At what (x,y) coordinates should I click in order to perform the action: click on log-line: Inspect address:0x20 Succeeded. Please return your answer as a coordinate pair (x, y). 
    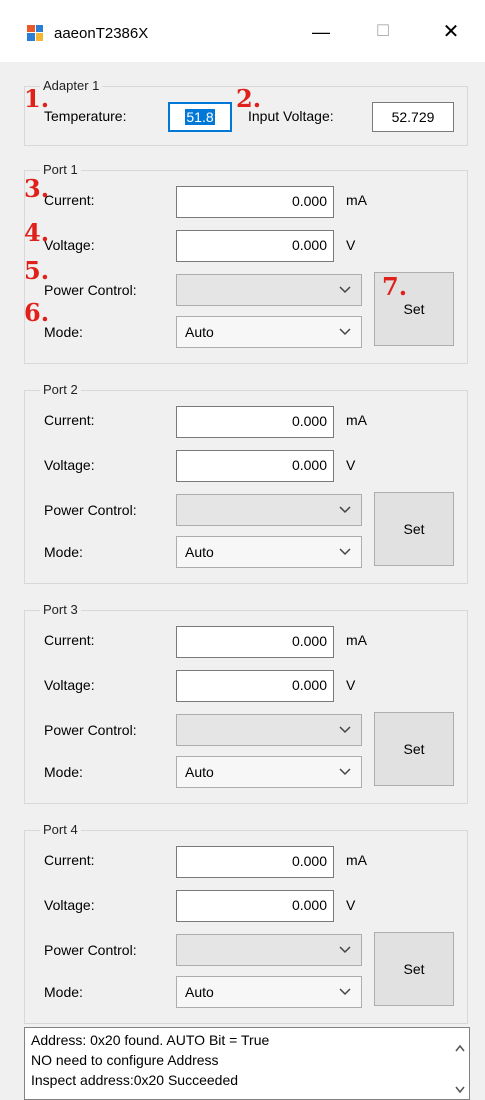
    Looking at the image, I should click on (135, 1080).